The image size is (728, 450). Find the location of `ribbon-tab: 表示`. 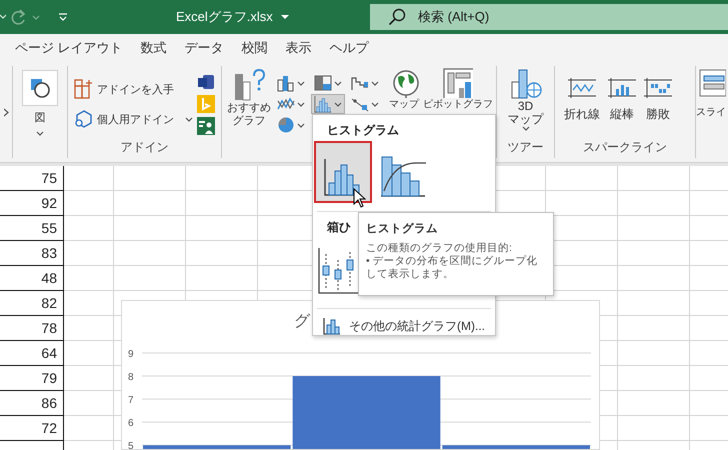

ribbon-tab: 表示 is located at coordinates (298, 49).